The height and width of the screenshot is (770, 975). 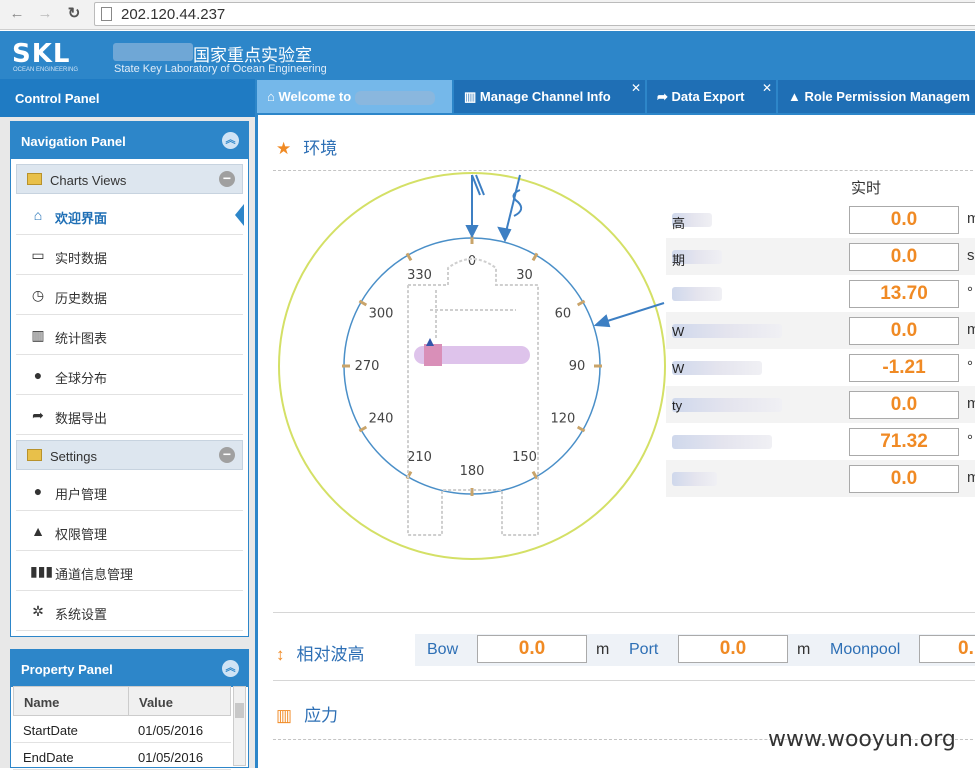 I want to click on reading-unit: s, so click(x=971, y=255).